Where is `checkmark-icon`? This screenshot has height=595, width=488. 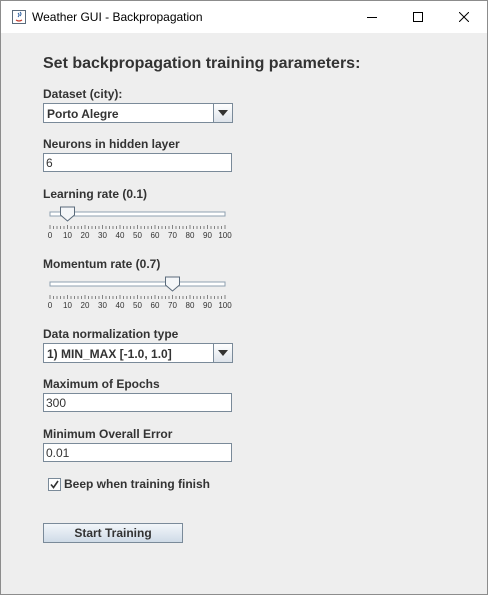 checkmark-icon is located at coordinates (54, 484).